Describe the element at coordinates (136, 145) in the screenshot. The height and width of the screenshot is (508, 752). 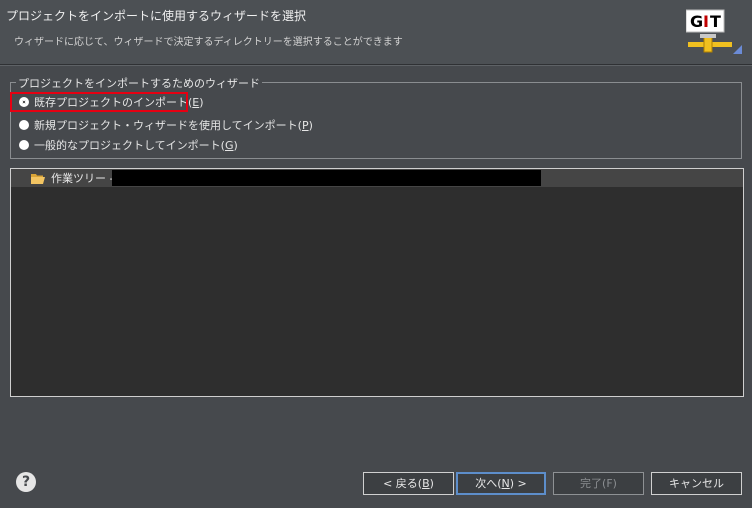
I see `radio-label: 一般的なプロジェクトしてインポート(G)` at that location.